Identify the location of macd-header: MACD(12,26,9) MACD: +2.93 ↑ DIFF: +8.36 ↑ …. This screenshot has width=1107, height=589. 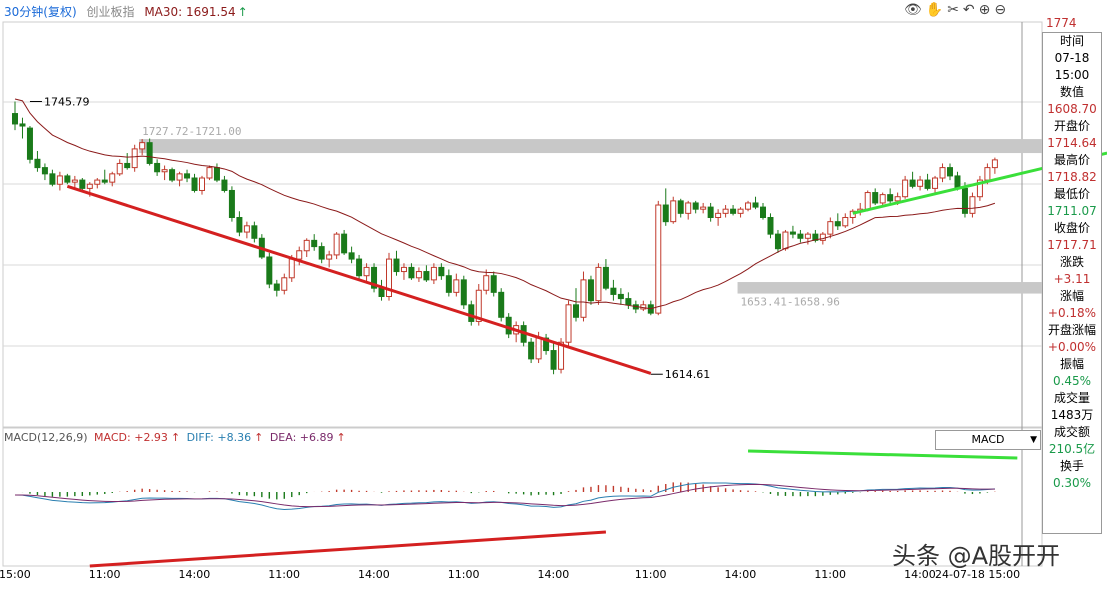
(176, 437).